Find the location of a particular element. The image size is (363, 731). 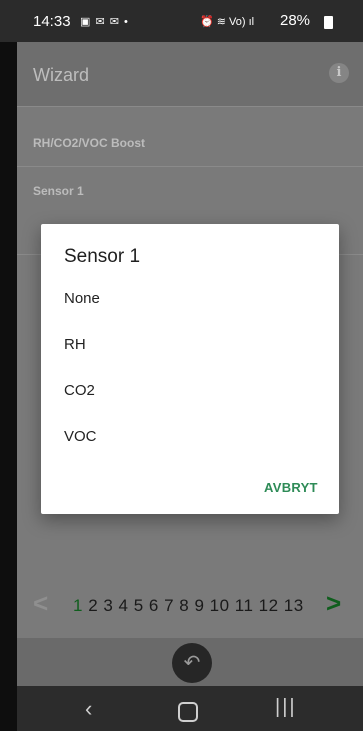

prev-page-button: < is located at coordinates (40, 603).